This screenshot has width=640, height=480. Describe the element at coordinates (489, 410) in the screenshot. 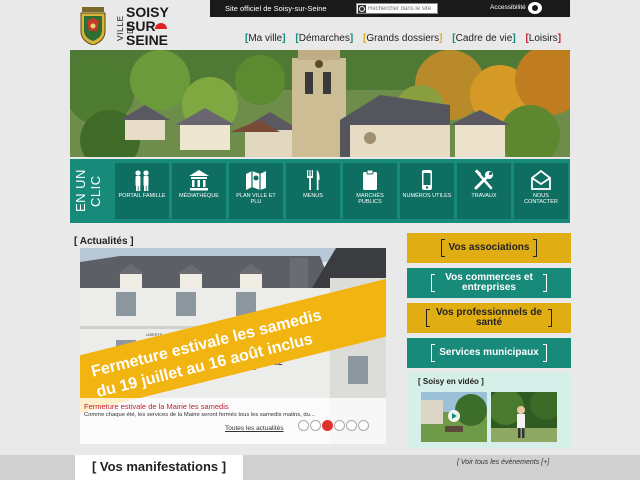

I see `video-panel: [ Soisy en vidéo ]` at that location.